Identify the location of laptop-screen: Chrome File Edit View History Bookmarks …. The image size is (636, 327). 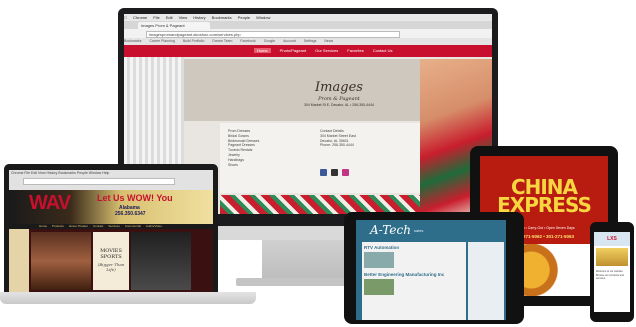
(111, 231).